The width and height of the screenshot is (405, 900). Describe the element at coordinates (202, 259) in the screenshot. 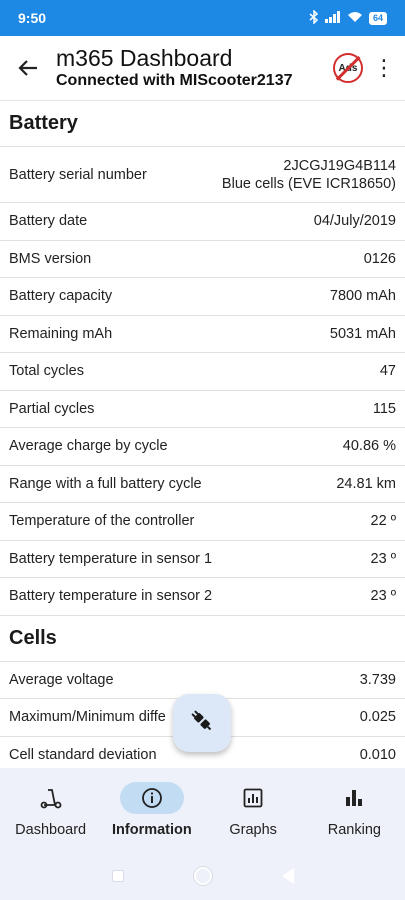

I see `info-row: BMS version 0126` at that location.